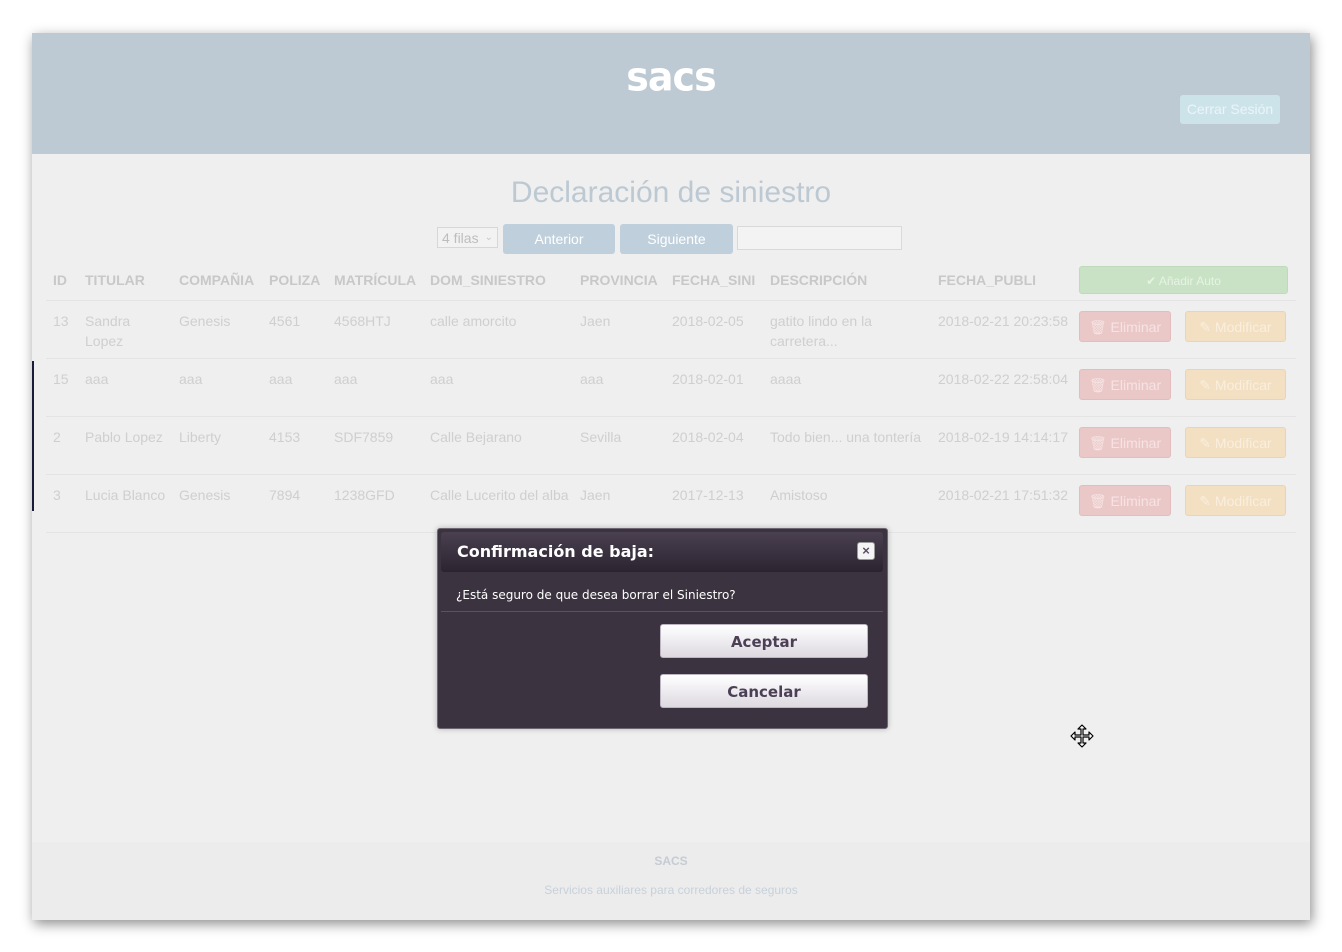 The height and width of the screenshot is (952, 1342). Describe the element at coordinates (498, 503) in the screenshot. I see `cell-domicilio: Calle Lucerito del alba` at that location.